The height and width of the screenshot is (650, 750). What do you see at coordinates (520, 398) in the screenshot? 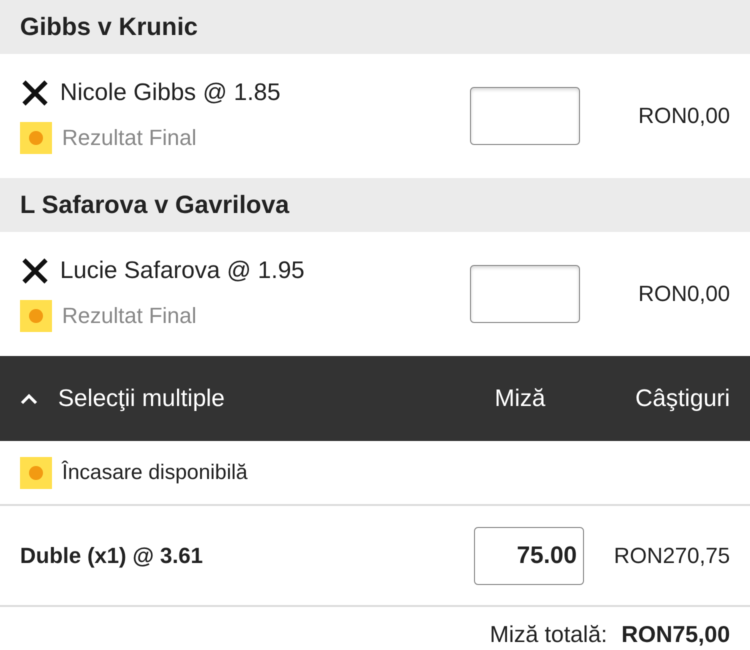
I see `stake-heading: Miză` at bounding box center [520, 398].